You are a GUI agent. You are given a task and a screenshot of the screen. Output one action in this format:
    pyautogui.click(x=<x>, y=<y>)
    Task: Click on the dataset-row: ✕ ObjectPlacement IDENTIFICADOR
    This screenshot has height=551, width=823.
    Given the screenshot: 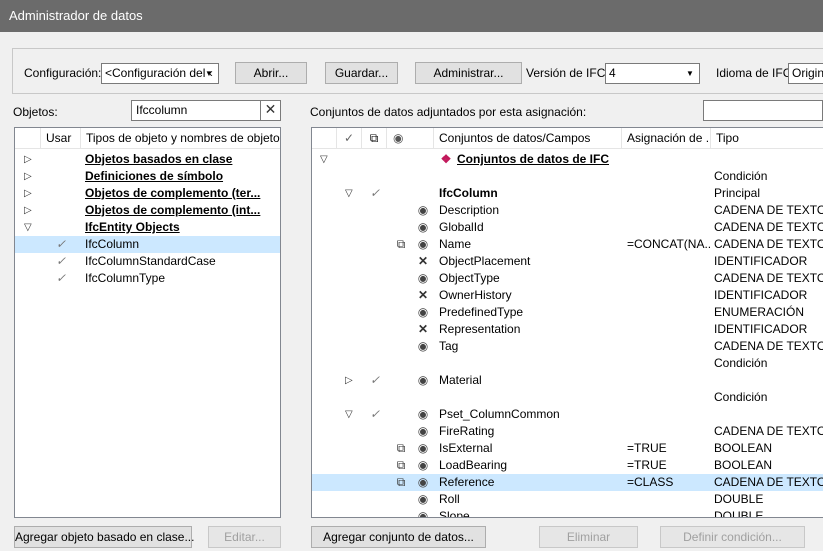 What is the action you would take?
    pyautogui.click(x=567, y=261)
    